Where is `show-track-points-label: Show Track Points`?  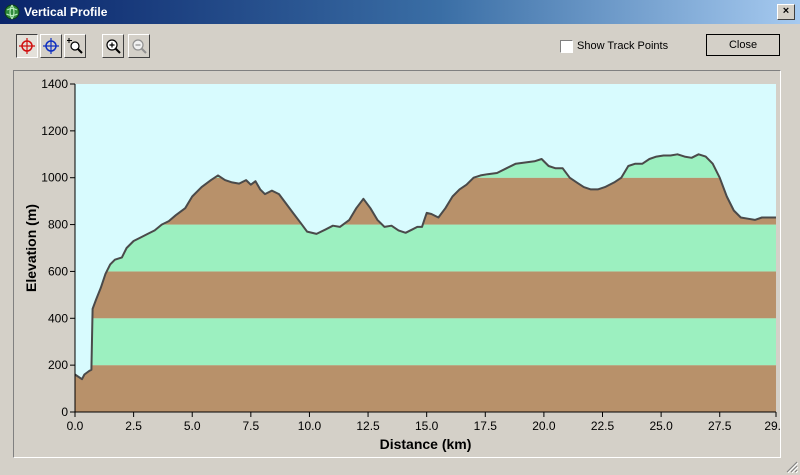 show-track-points-label: Show Track Points is located at coordinates (622, 46).